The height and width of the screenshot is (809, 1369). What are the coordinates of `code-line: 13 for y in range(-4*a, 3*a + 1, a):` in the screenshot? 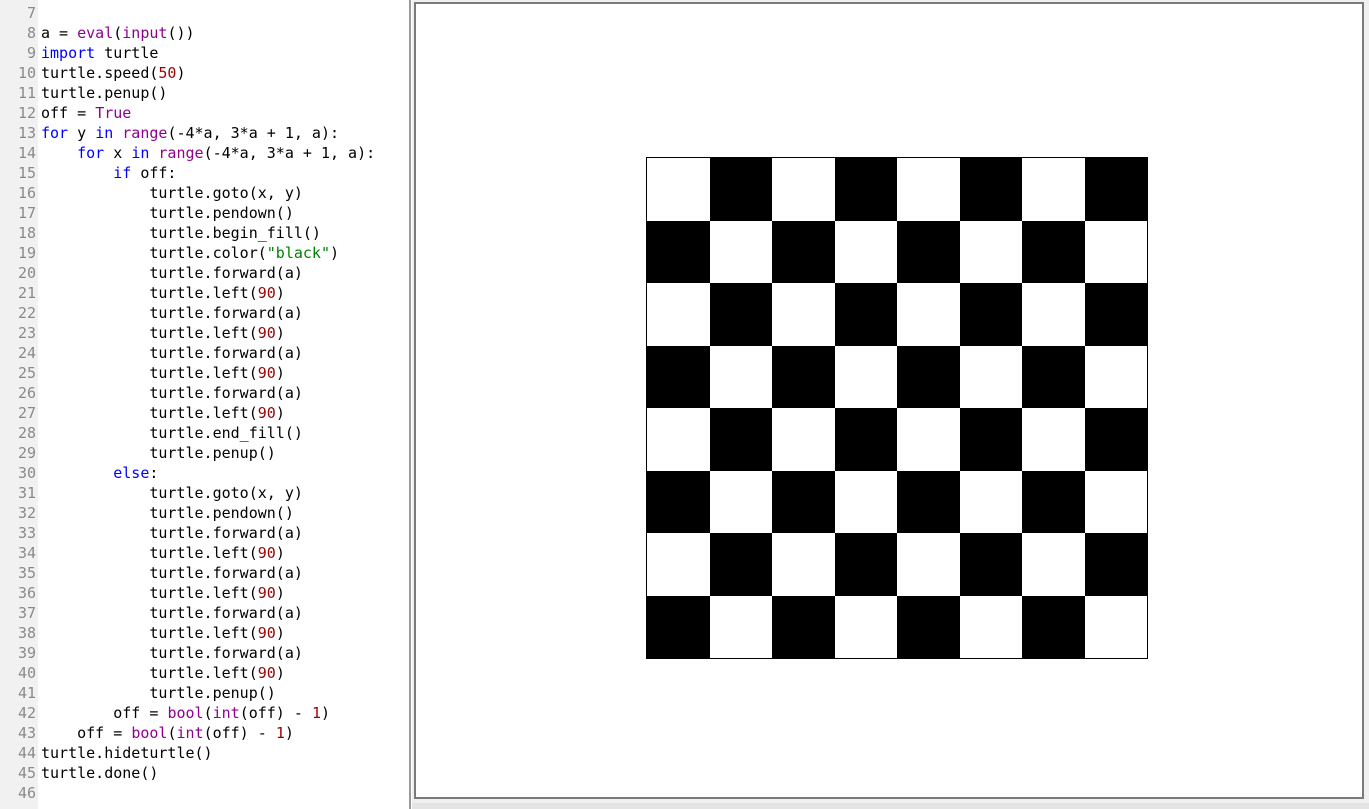 It's located at (169, 133).